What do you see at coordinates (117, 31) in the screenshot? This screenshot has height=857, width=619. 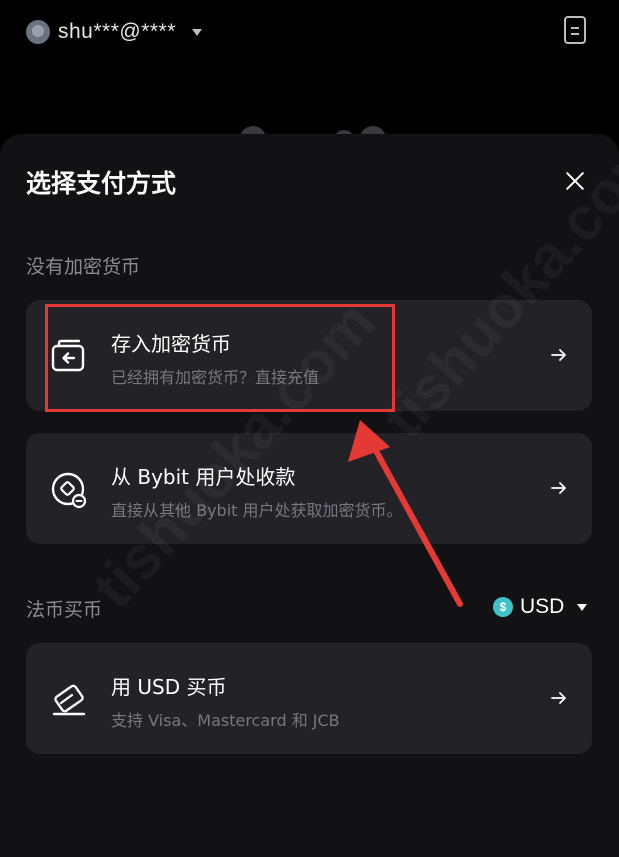 I see `account-name: shu***@****` at bounding box center [117, 31].